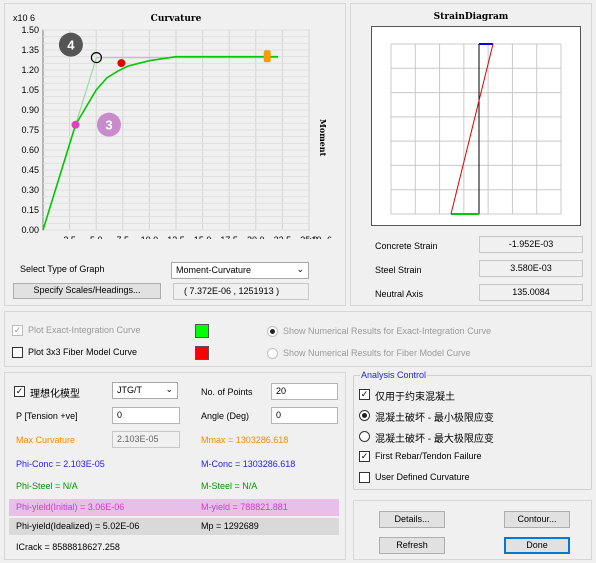  Describe the element at coordinates (202, 331) in the screenshot. I see `exact-curve-color-swatch` at that location.